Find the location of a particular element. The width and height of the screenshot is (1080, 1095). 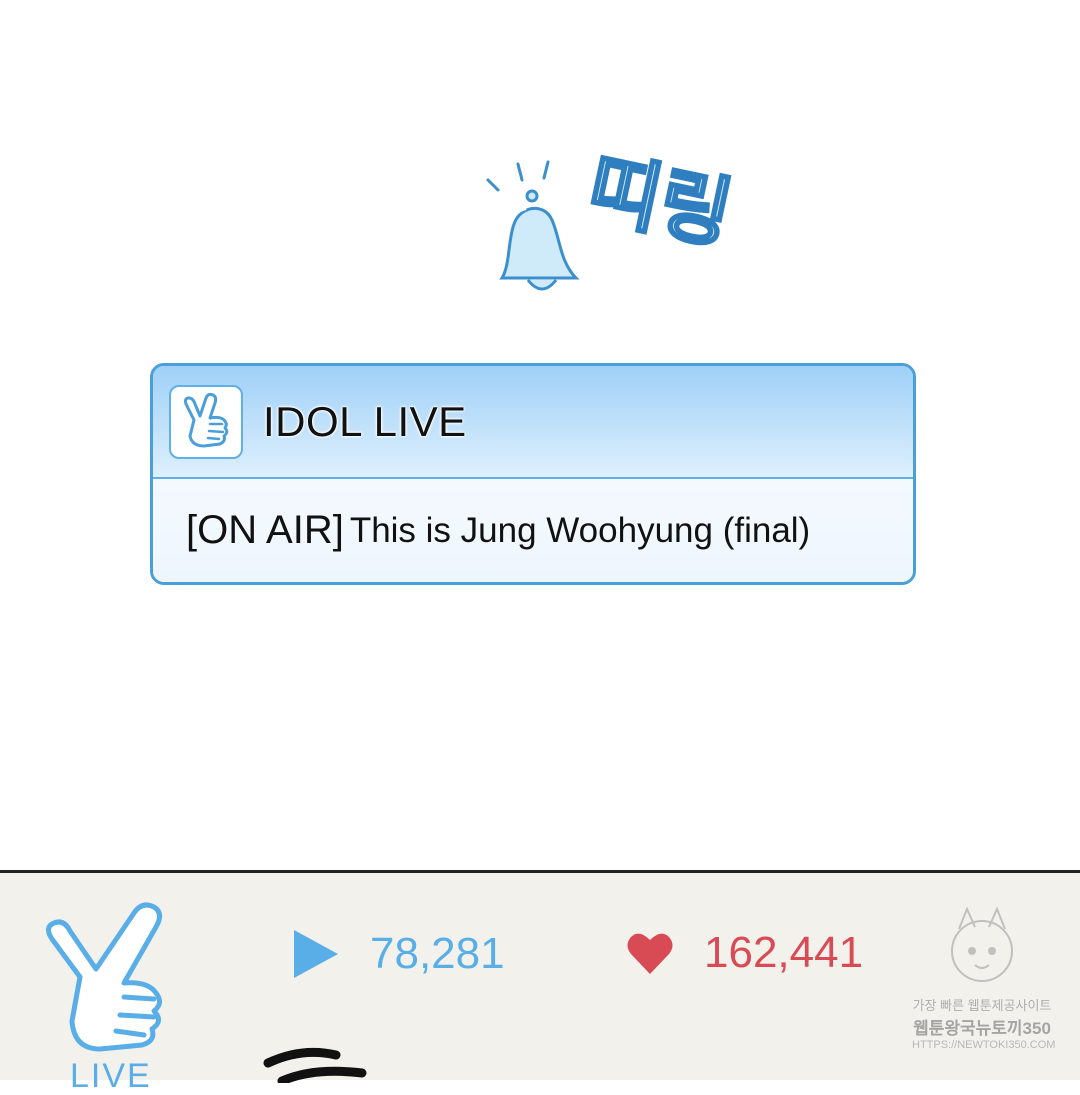

app-name: IDOL LIVE is located at coordinates (365, 421).